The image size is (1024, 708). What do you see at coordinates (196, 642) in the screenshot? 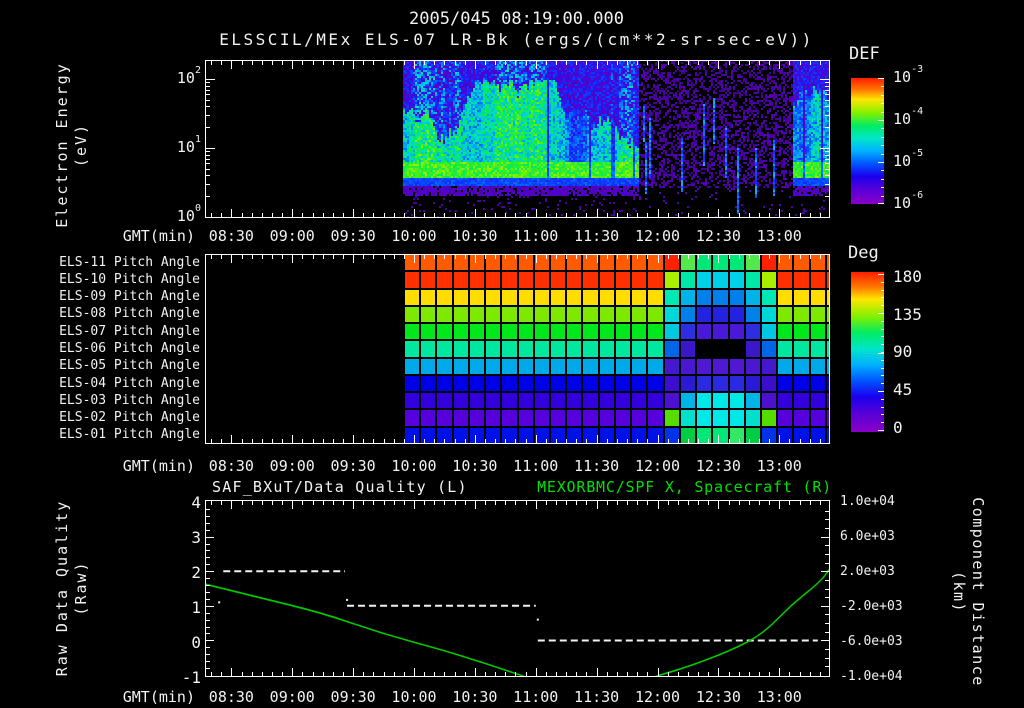
I see `quality-ytick-label: 0` at bounding box center [196, 642].